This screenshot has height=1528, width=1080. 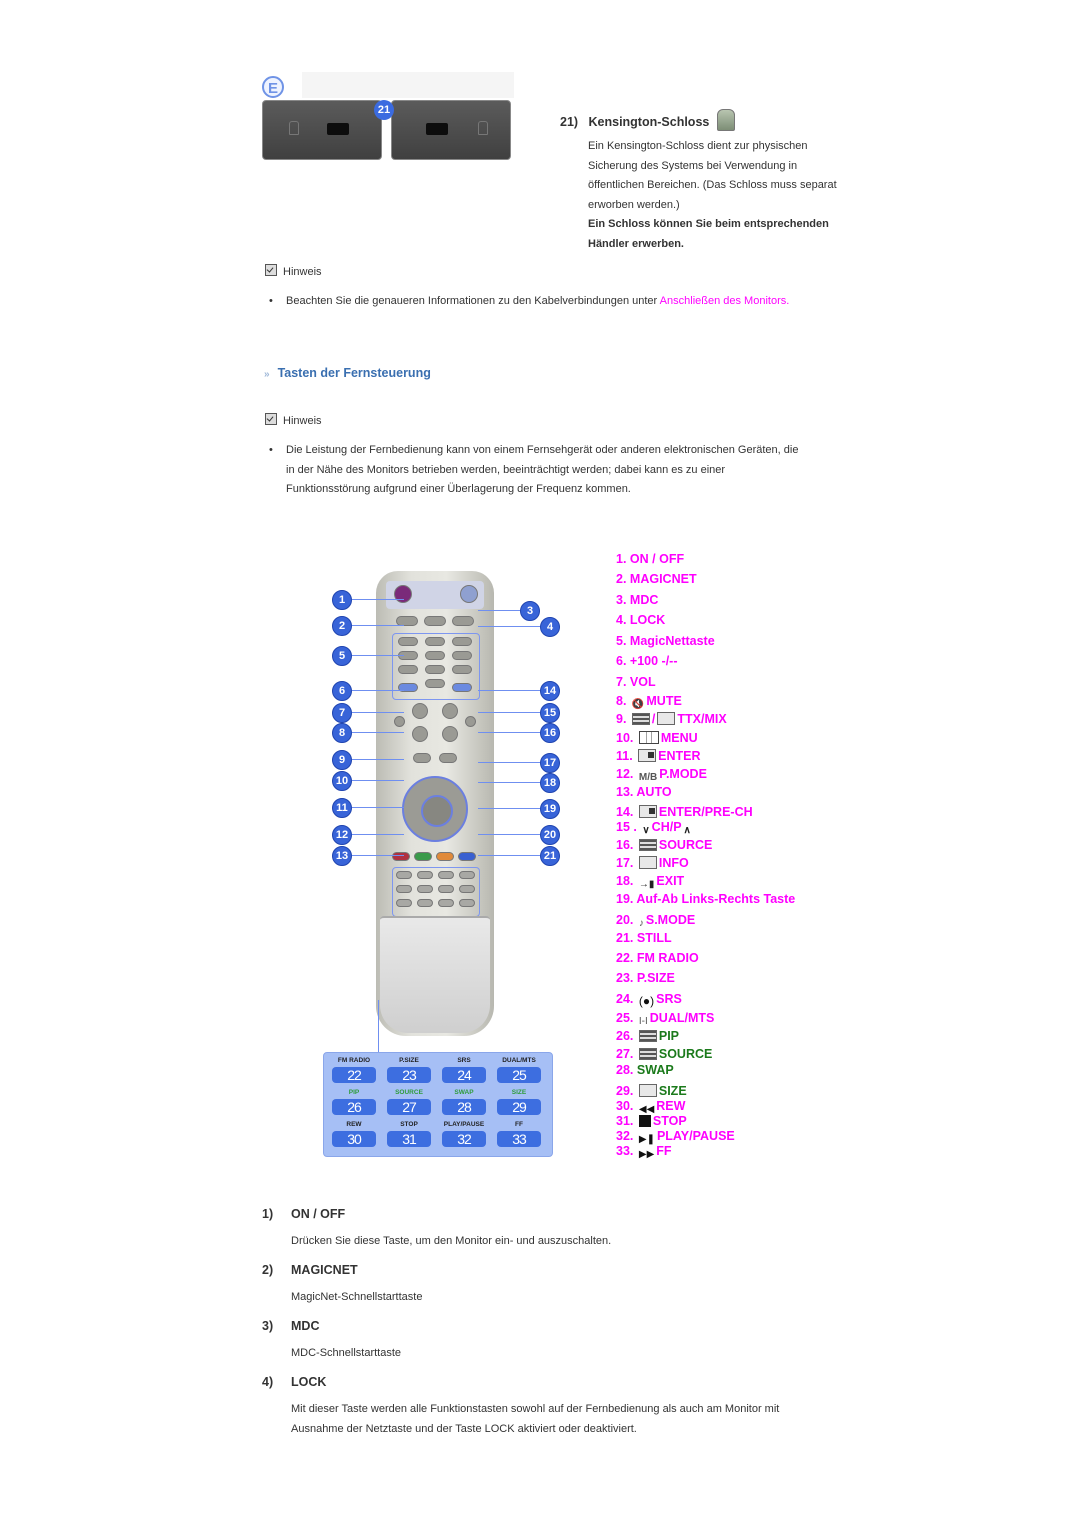 I want to click on key-number: 26., so click(x=625, y=1036).